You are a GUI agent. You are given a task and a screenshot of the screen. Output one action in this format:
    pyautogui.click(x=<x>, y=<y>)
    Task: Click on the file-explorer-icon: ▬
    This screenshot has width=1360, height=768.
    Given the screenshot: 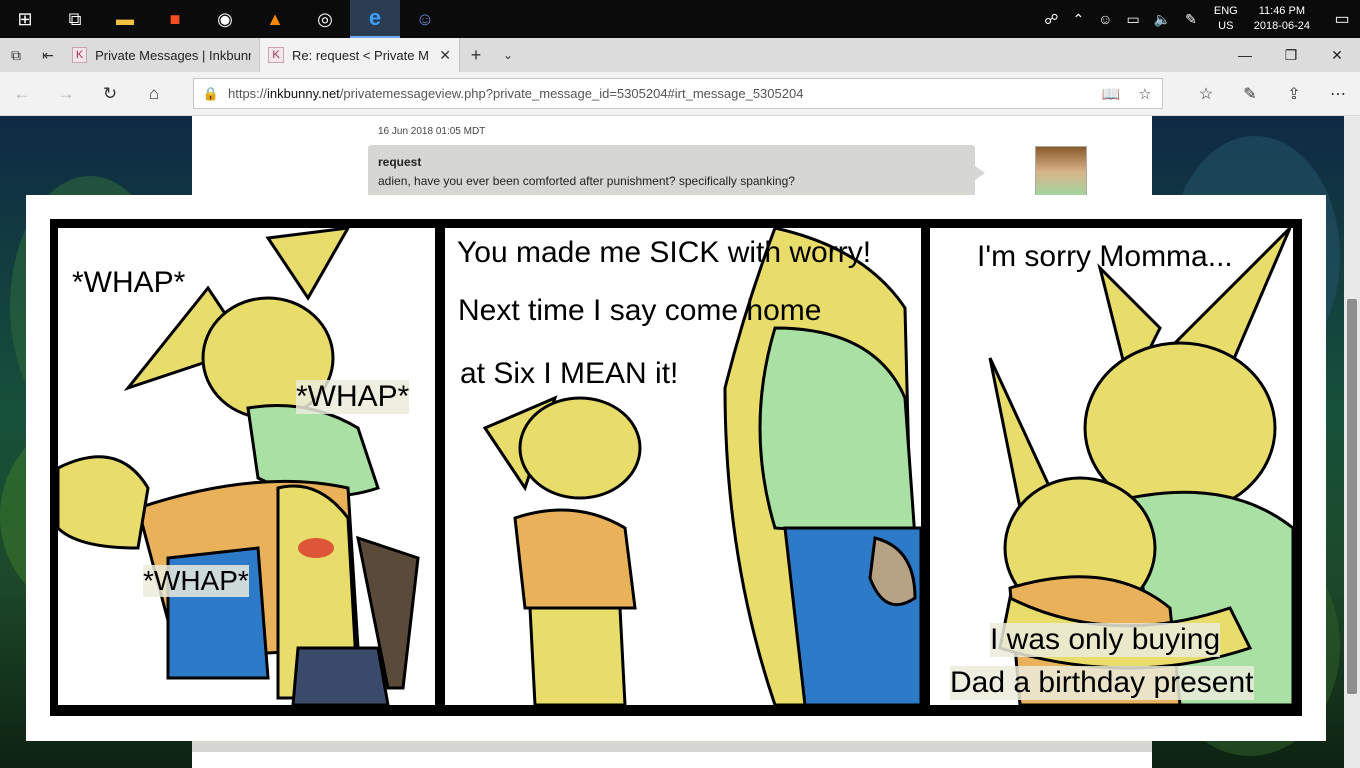 What is the action you would take?
    pyautogui.click(x=125, y=19)
    